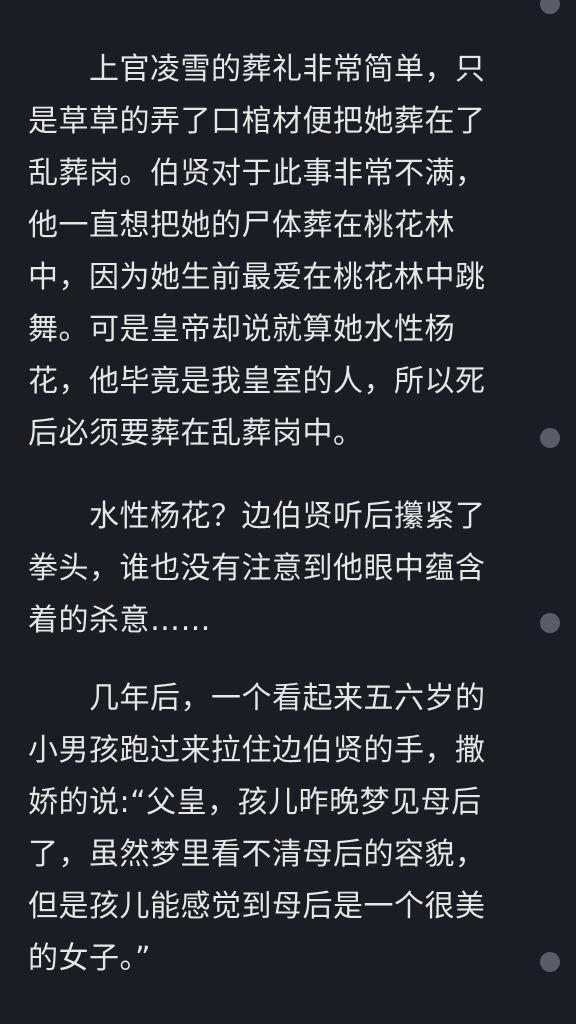 Image resolution: width=576 pixels, height=1024 pixels. What do you see at coordinates (257, 516) in the screenshot?
I see `text-line: 水性杨花？边伯贤听后攥紧了` at bounding box center [257, 516].